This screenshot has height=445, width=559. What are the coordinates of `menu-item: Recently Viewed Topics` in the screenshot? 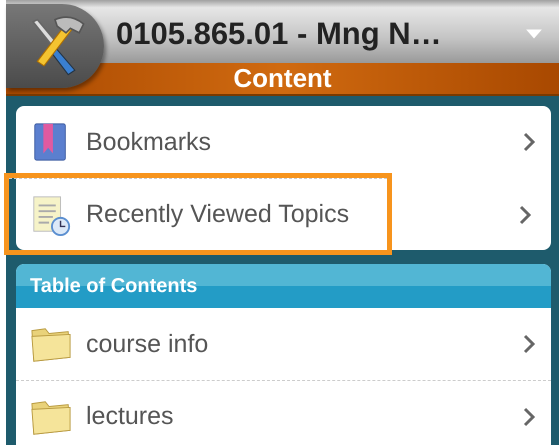 It's located at (198, 214).